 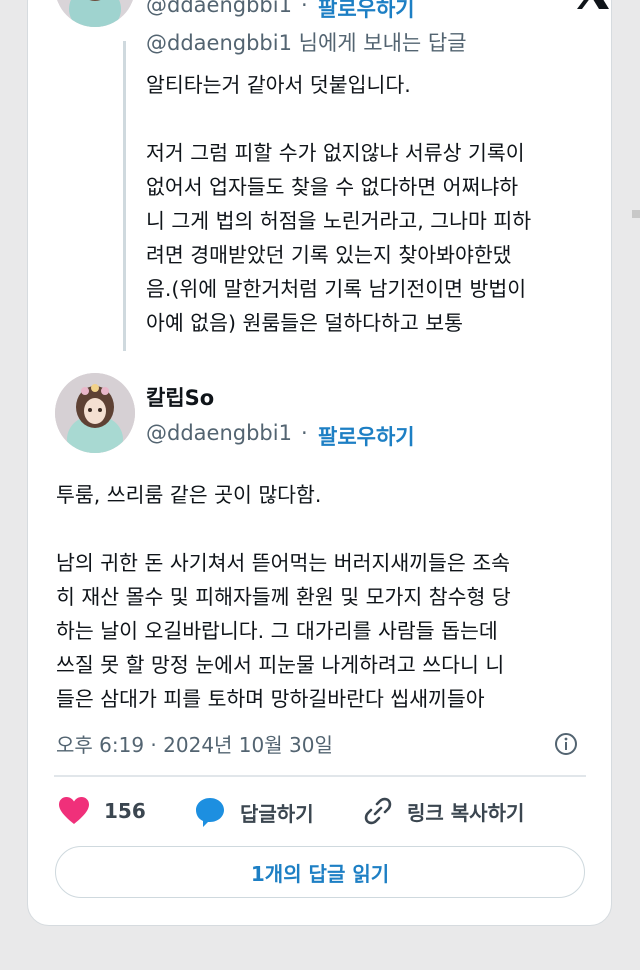 I want to click on copy-link-action: 링크 복사하기, so click(x=443, y=811).